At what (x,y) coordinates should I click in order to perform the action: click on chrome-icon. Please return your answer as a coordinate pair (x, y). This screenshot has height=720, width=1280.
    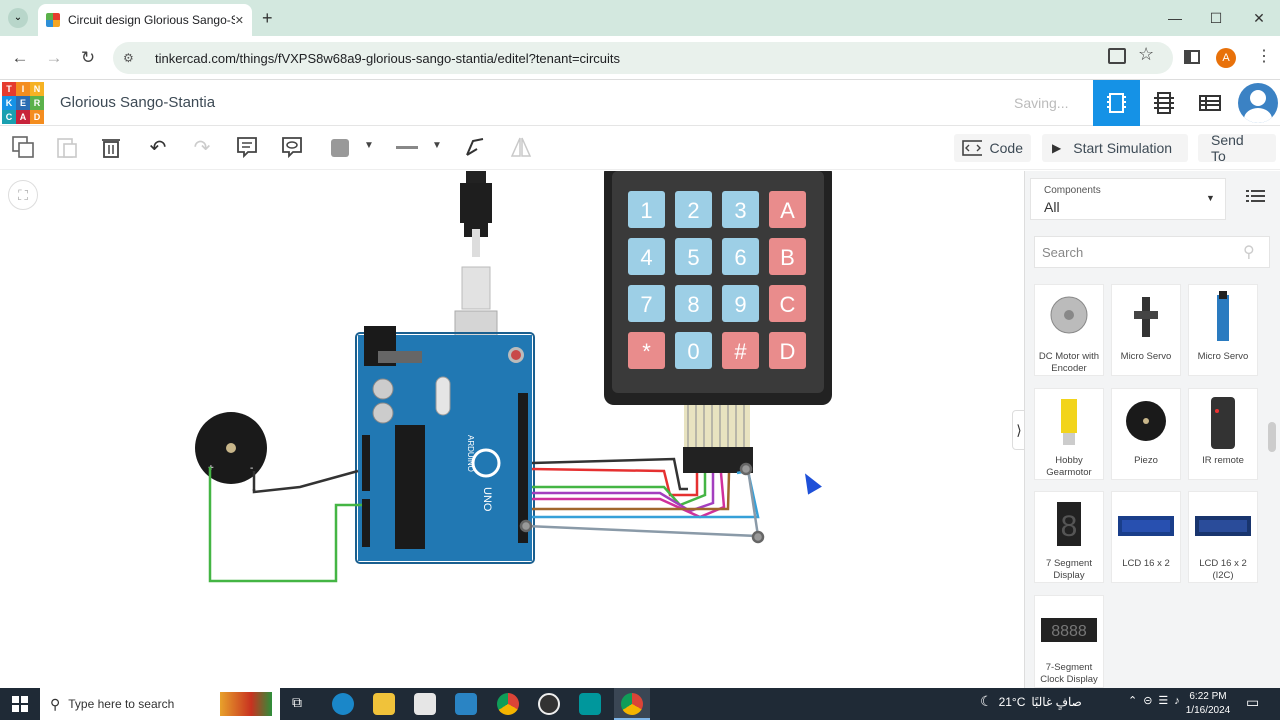
    Looking at the image, I should click on (508, 704).